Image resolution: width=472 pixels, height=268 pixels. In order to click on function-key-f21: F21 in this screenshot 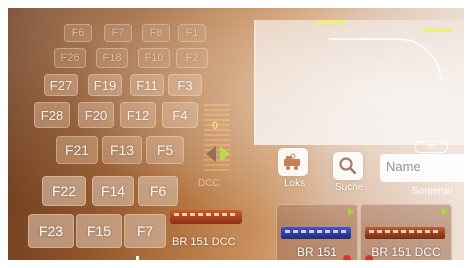, I will do `click(77, 150)`.